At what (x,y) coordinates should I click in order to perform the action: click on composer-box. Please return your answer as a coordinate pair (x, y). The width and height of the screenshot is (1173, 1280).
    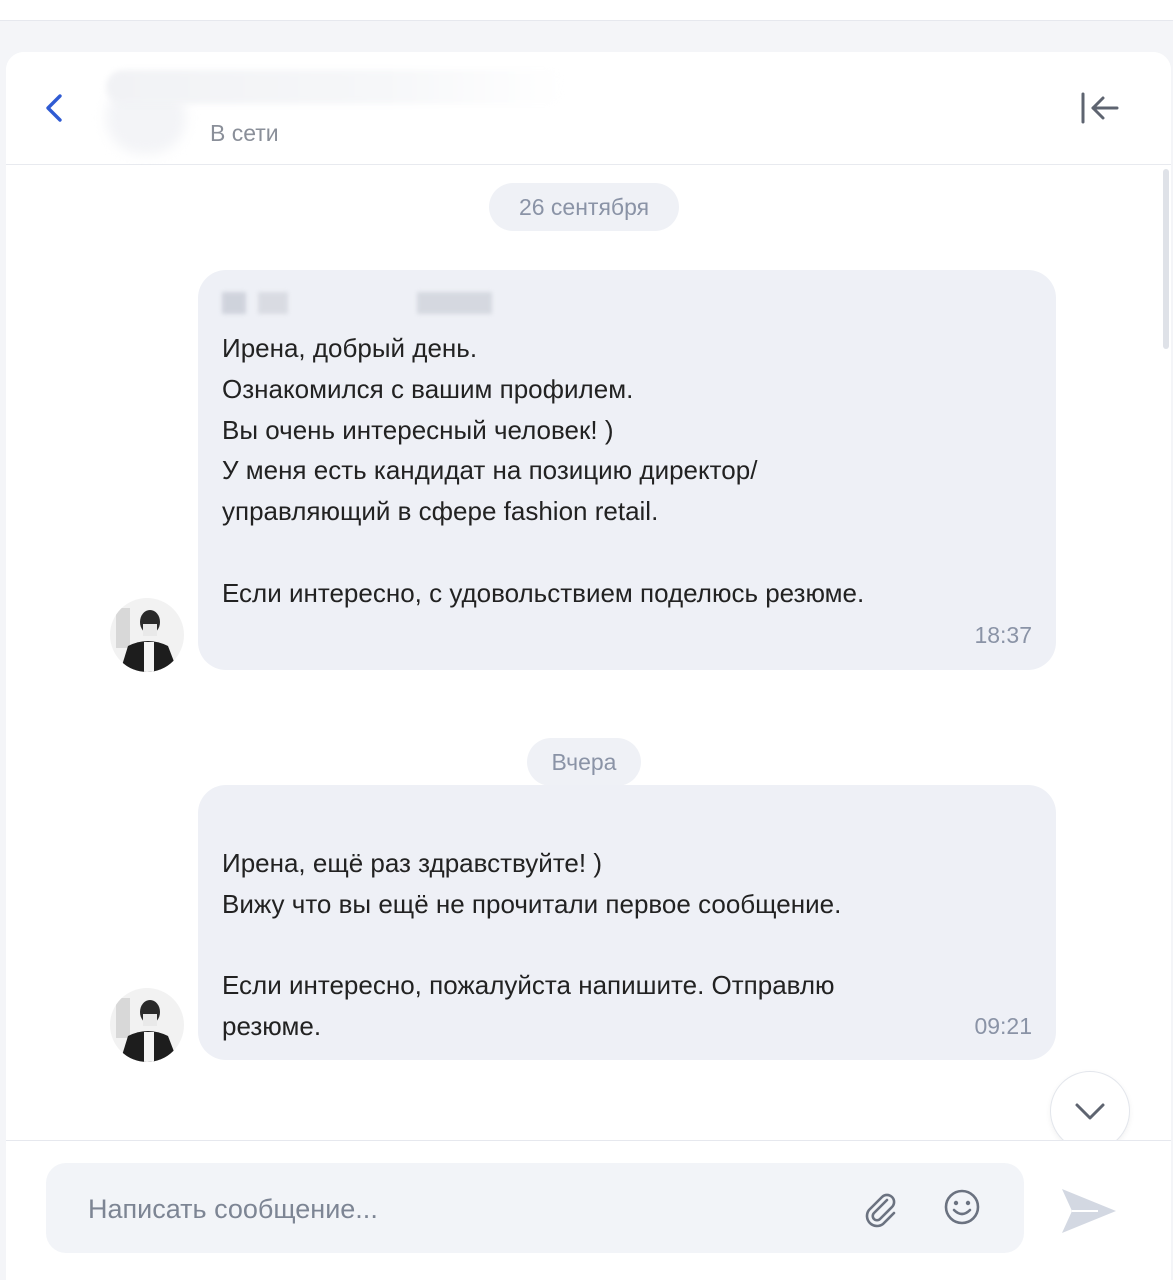
    Looking at the image, I should click on (535, 1209).